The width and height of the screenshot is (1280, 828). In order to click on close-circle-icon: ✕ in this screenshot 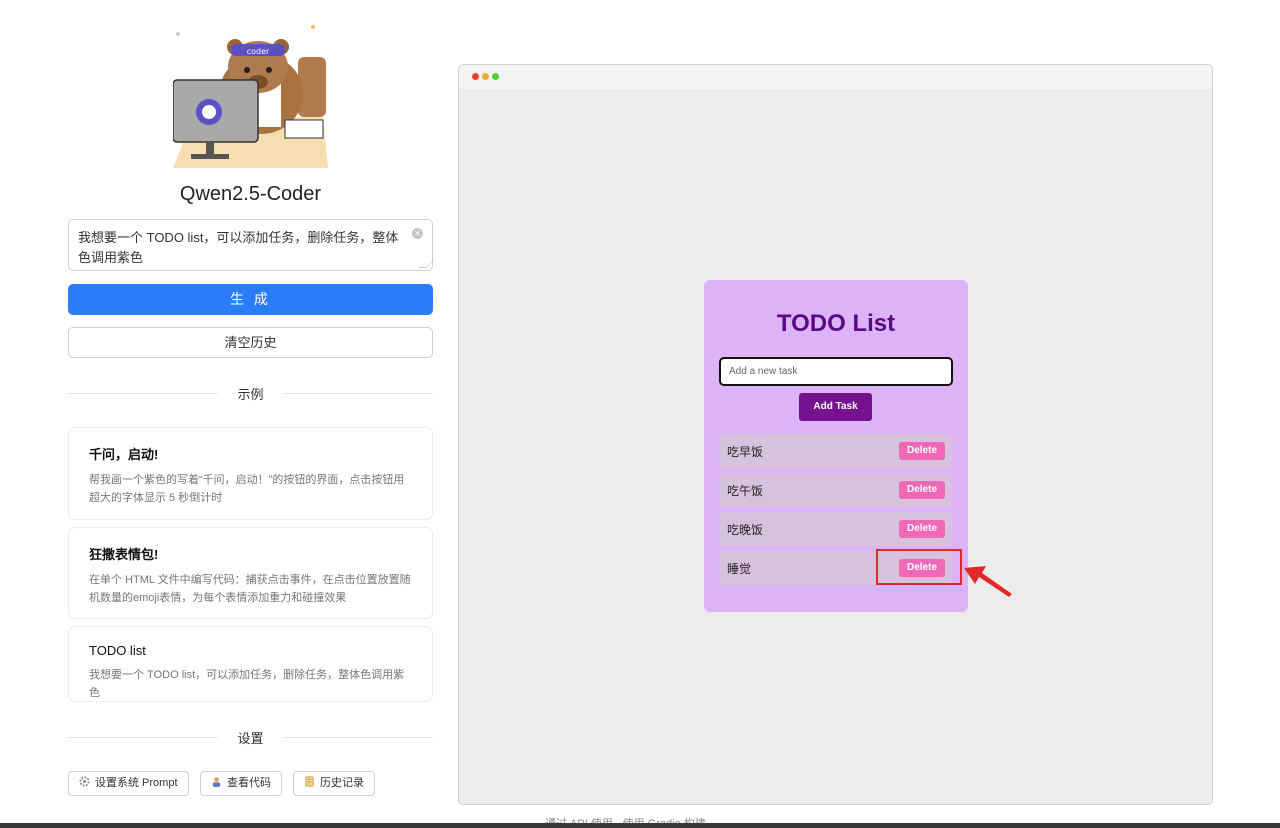, I will do `click(417, 233)`.